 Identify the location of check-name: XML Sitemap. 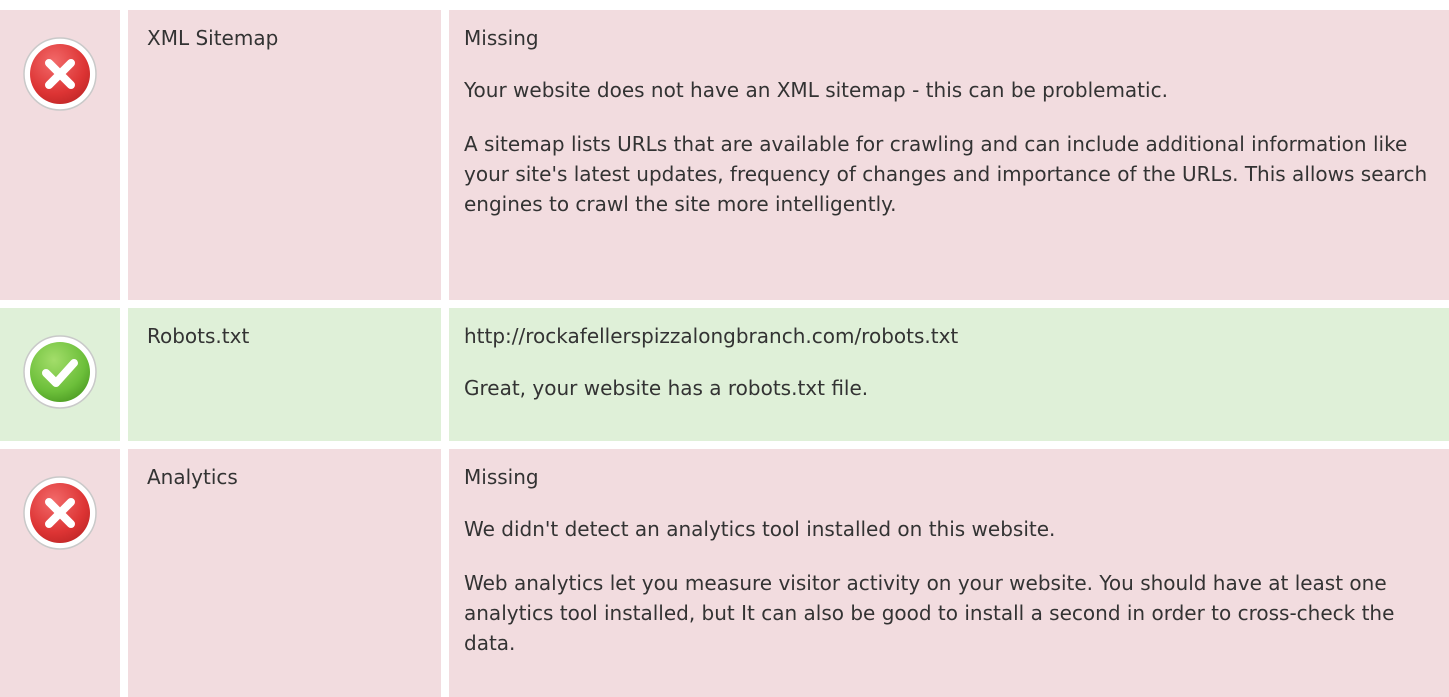
(213, 38).